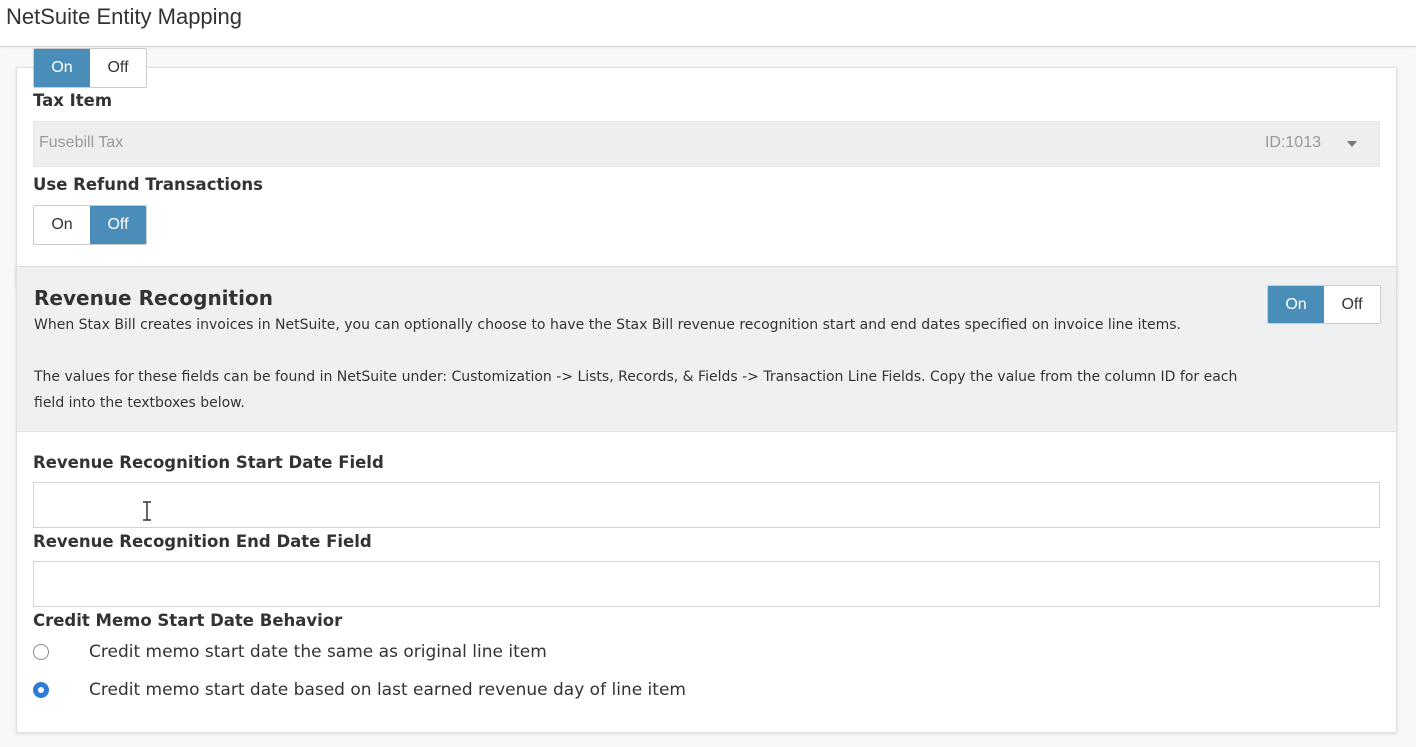 The width and height of the screenshot is (1416, 747). Describe the element at coordinates (118, 225) in the screenshot. I see `refund-toggle-off: Off` at that location.